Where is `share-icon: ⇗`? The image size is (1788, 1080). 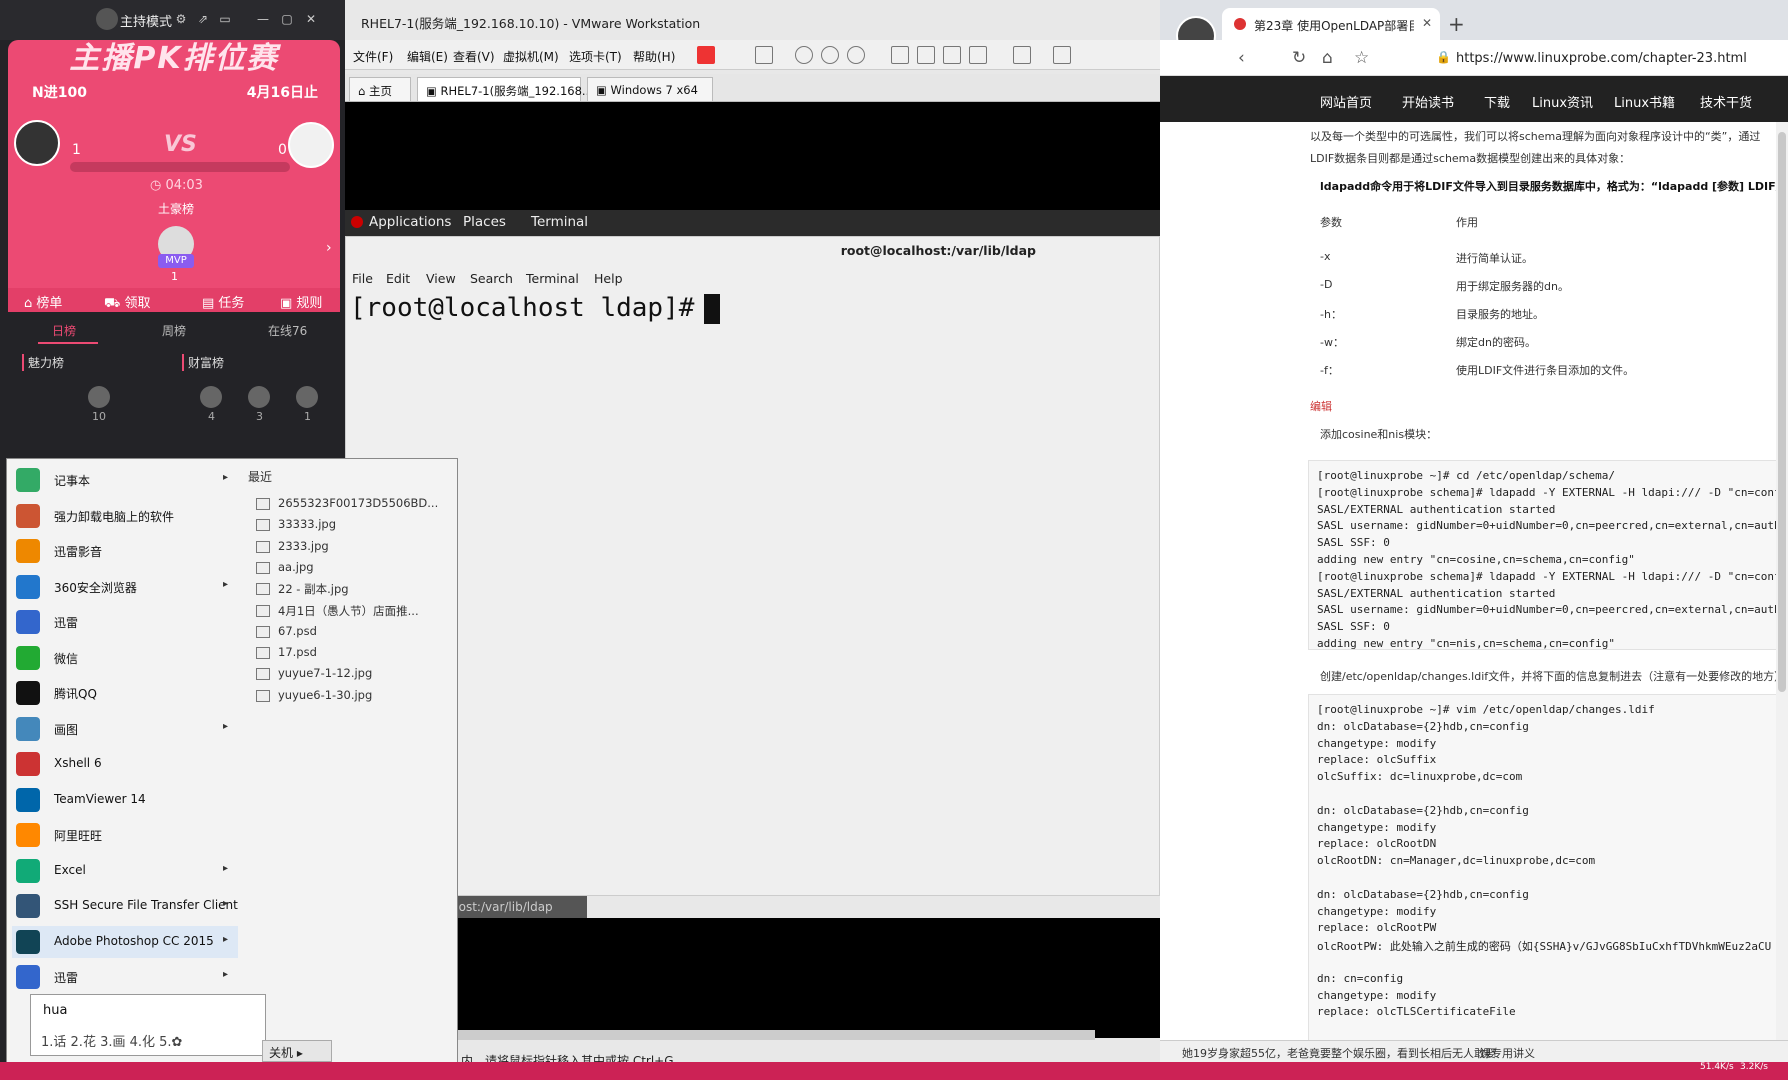
share-icon: ⇗ is located at coordinates (203, 19).